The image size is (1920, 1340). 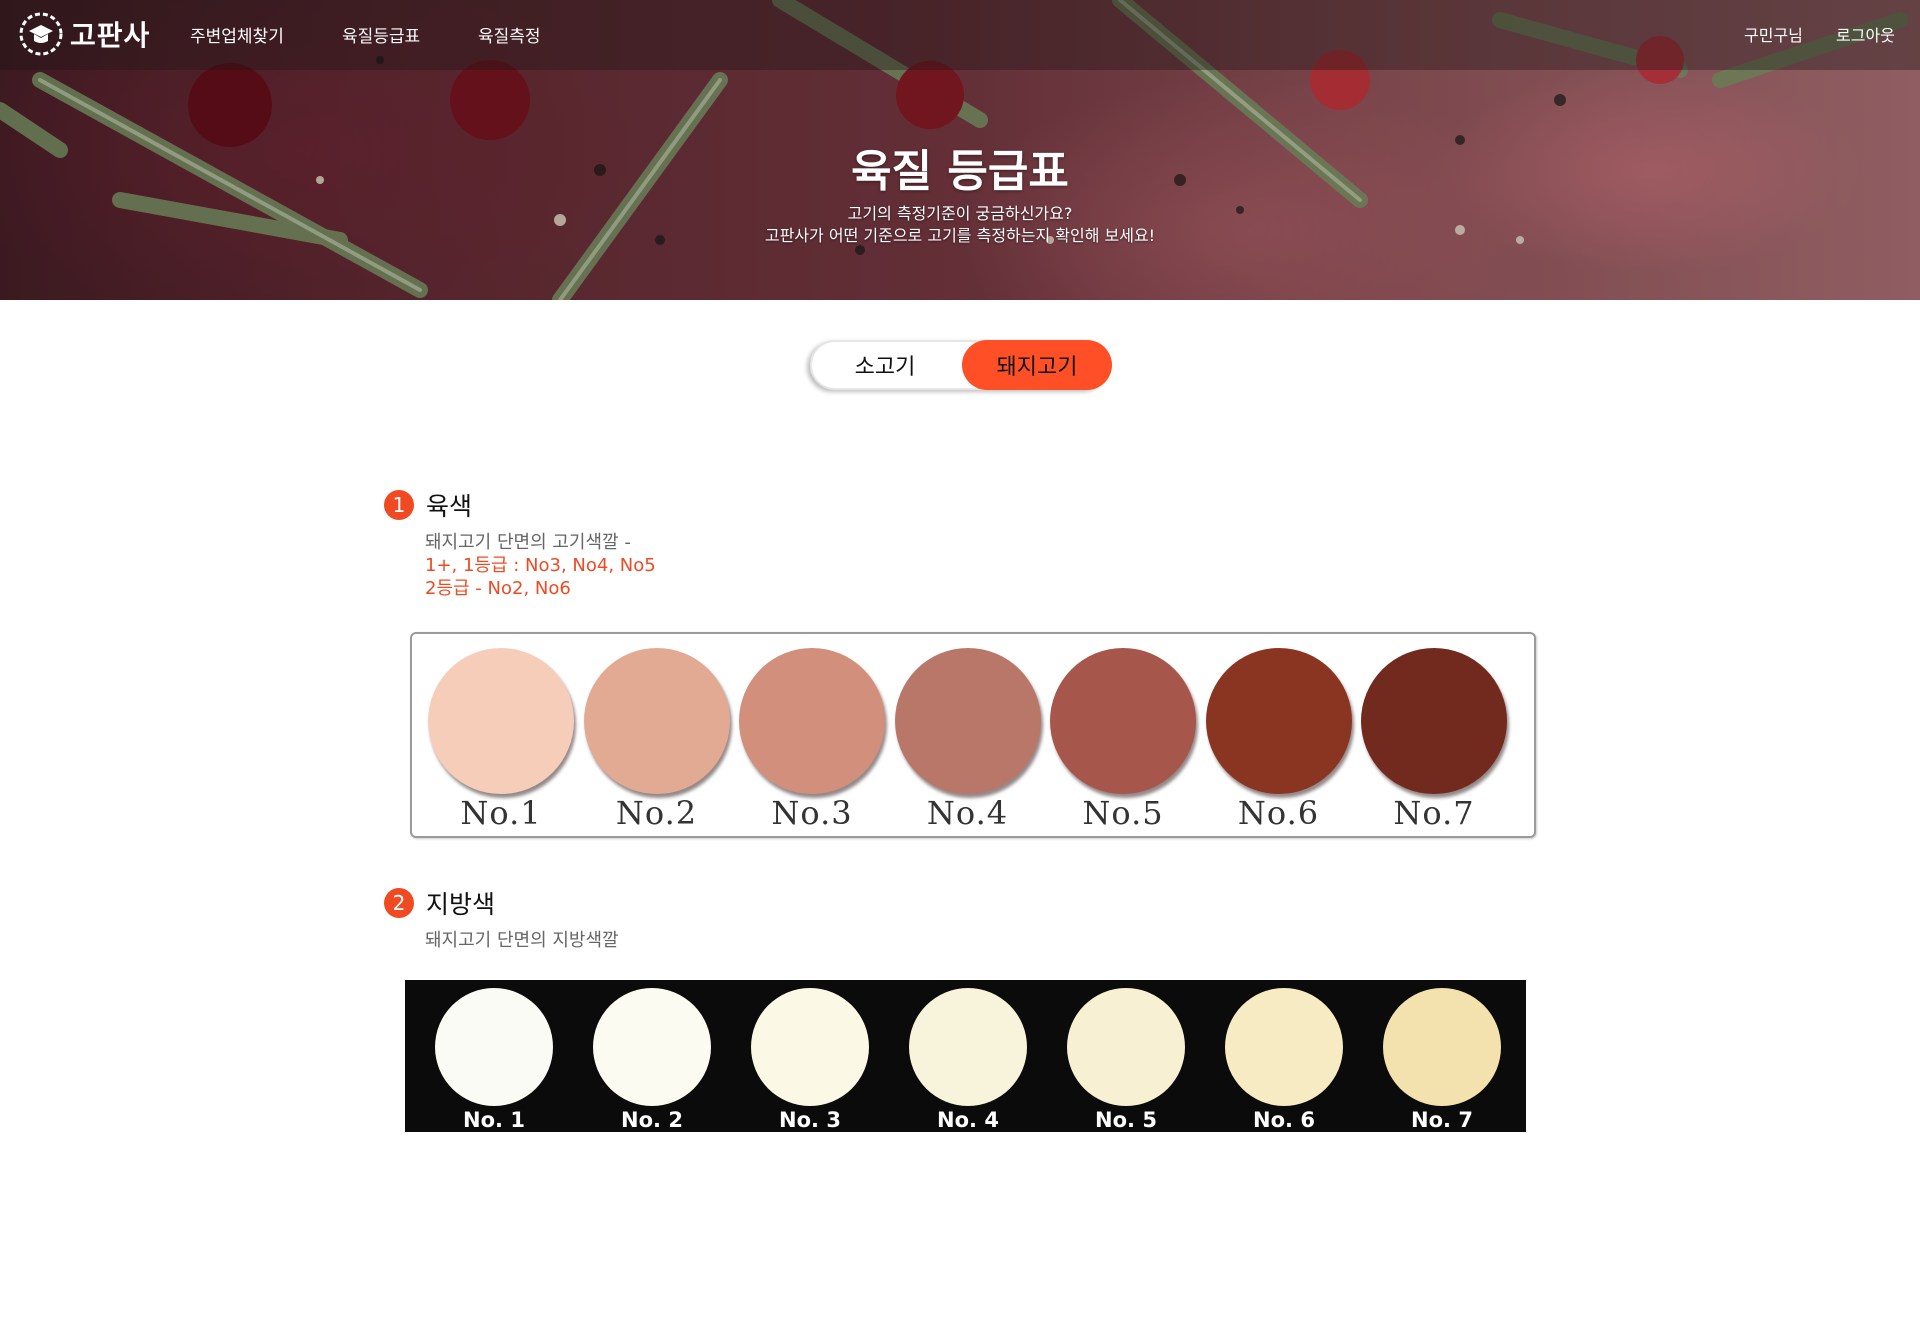 I want to click on nav-link-nearby-stores: 주변업체찾기, so click(x=237, y=34).